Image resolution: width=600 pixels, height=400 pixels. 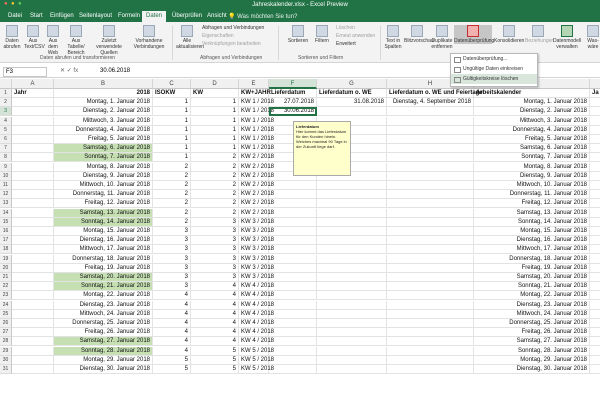 I want to click on table-cell: Montag, 29. Januar 2018, so click(x=532, y=360).